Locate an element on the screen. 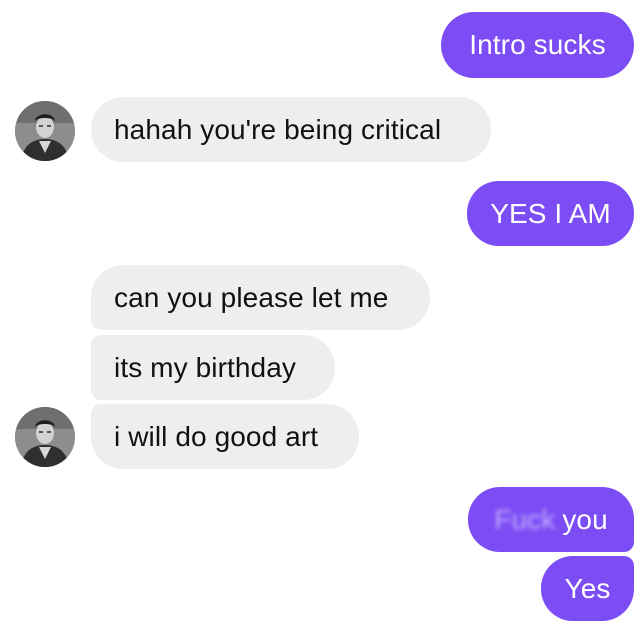  message-text: Yes is located at coordinates (587, 588).